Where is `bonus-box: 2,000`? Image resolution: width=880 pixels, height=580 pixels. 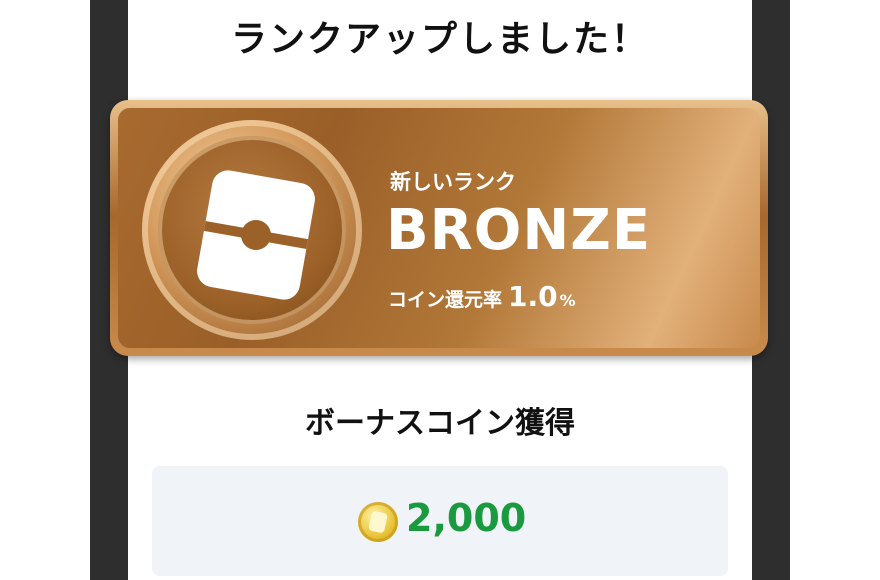
bonus-box: 2,000 is located at coordinates (440, 521).